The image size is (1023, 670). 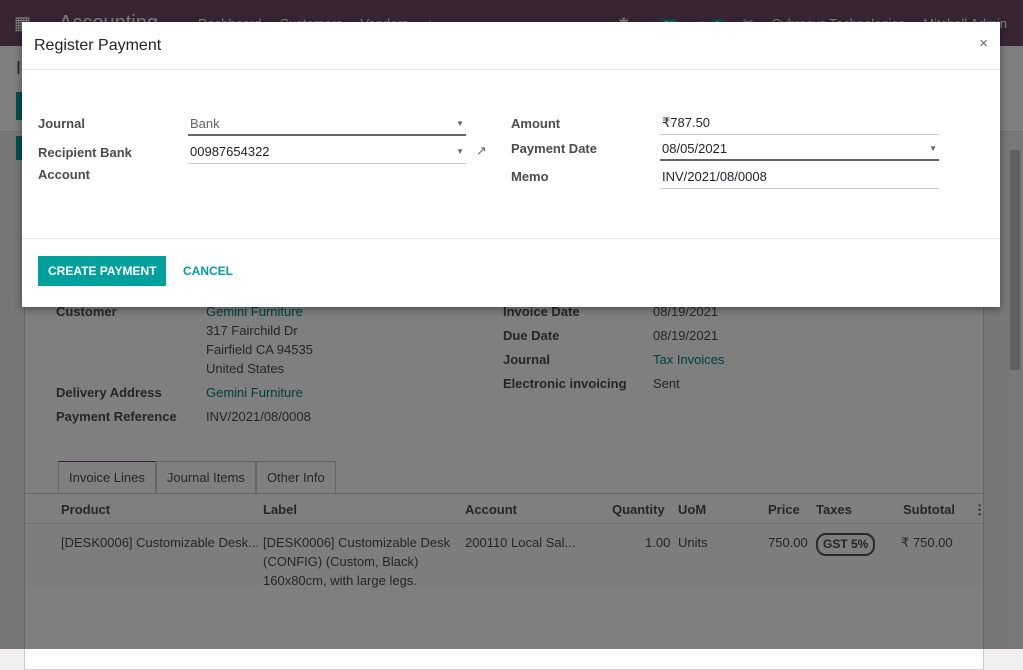 What do you see at coordinates (799, 177) in the screenshot?
I see `memo-input: INV/2021/08/0008` at bounding box center [799, 177].